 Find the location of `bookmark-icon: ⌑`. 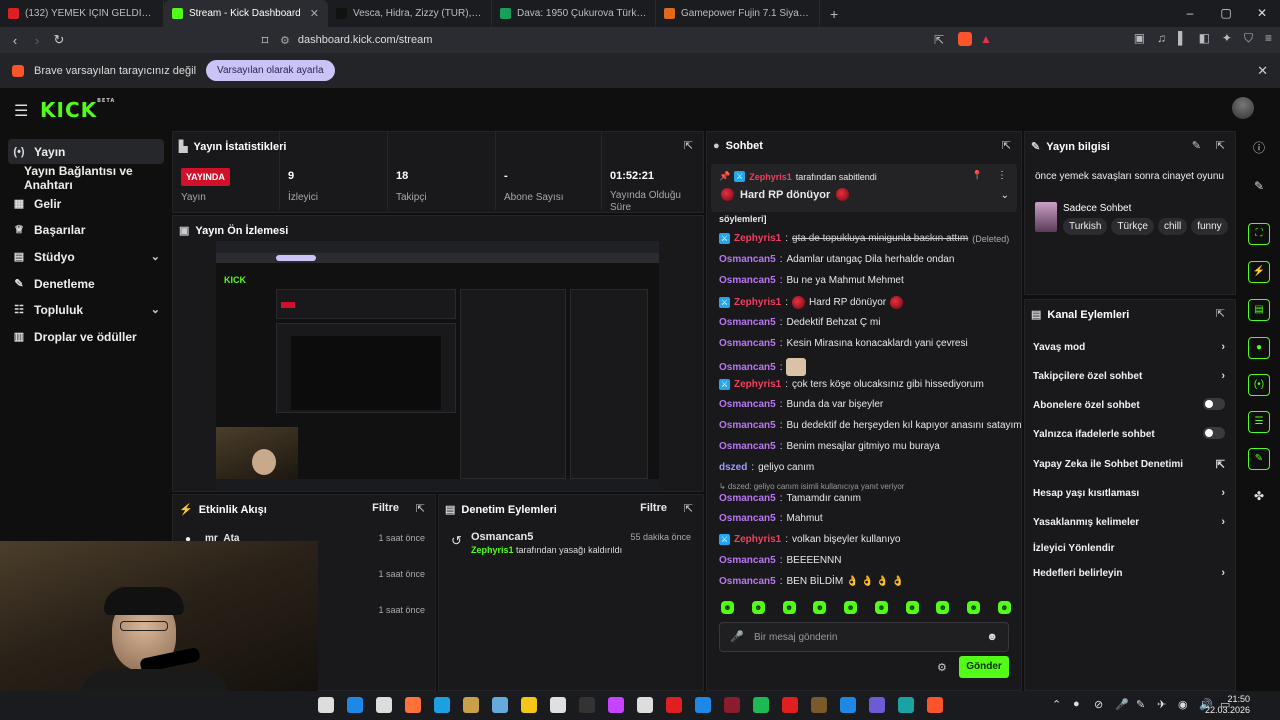

bookmark-icon: ⌑ is located at coordinates (265, 41).